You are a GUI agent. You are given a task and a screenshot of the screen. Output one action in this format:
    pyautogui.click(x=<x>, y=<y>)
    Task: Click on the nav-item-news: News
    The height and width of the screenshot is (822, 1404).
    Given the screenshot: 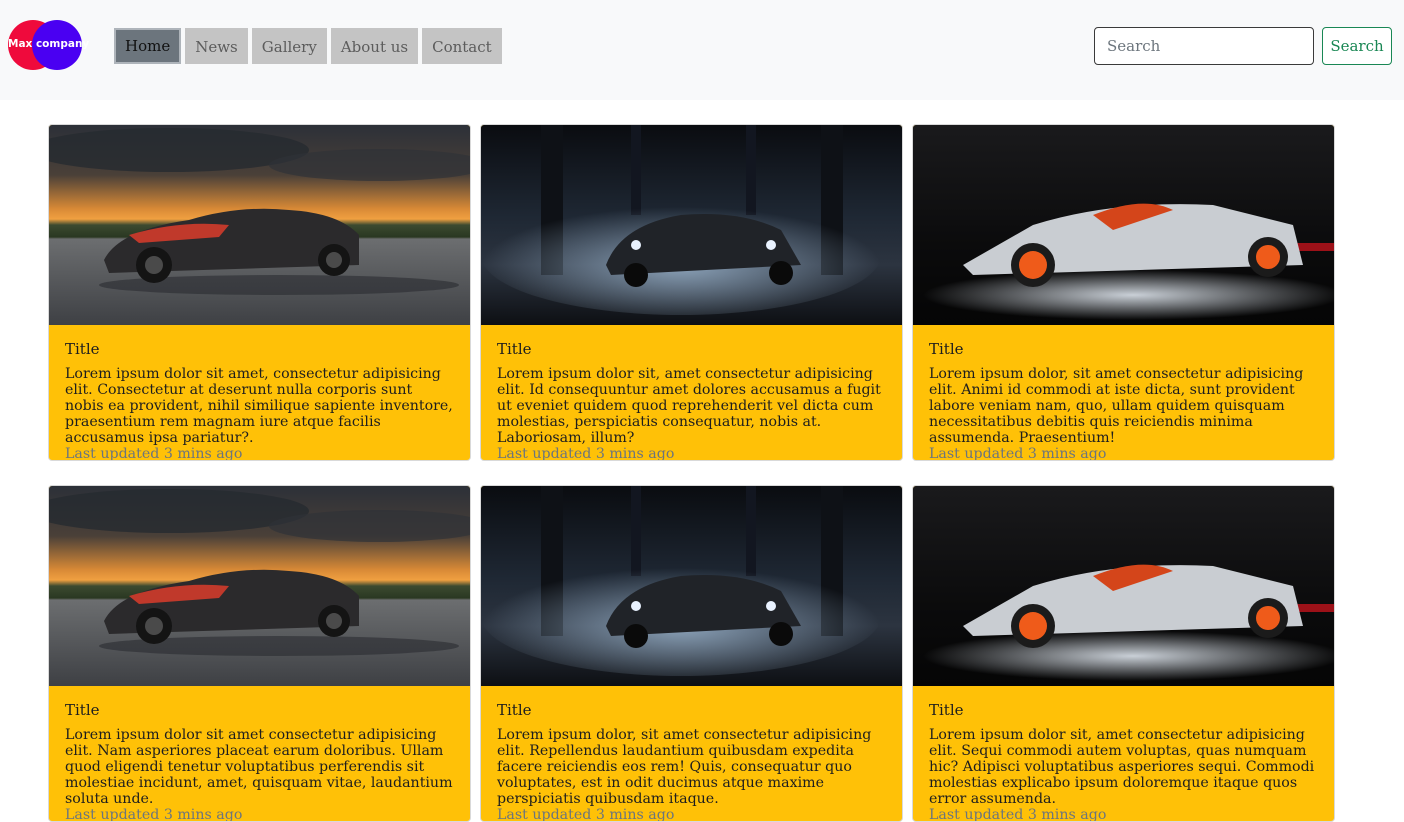 What is the action you would take?
    pyautogui.click(x=216, y=46)
    